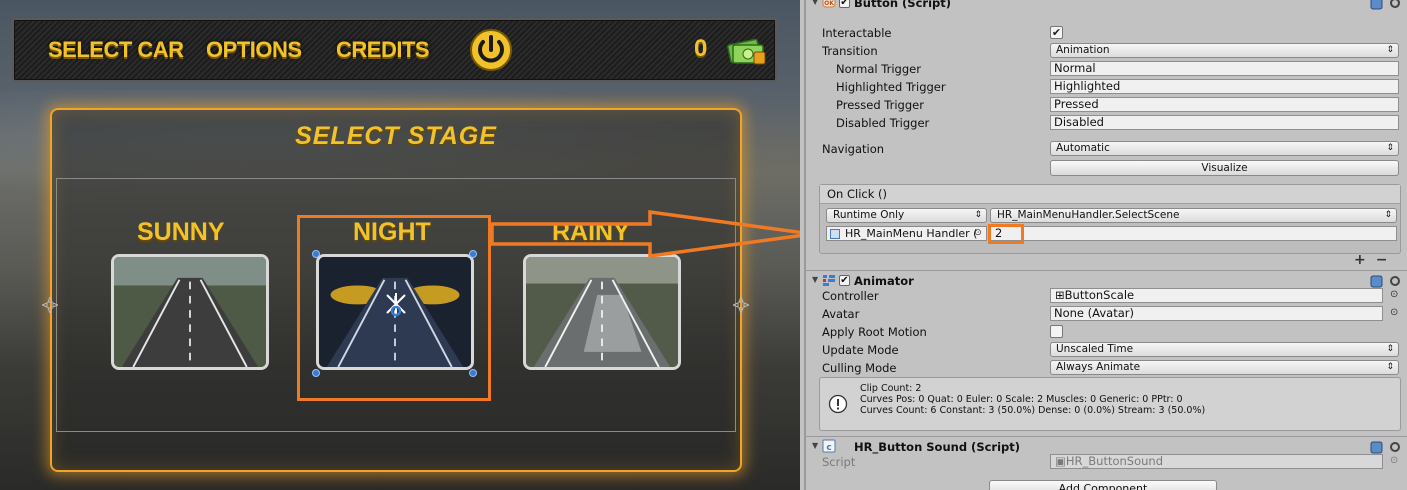 Image resolution: width=1407 pixels, height=490 pixels. Describe the element at coordinates (116, 50) in the screenshot. I see `select-car-button: SELECT CAR` at that location.